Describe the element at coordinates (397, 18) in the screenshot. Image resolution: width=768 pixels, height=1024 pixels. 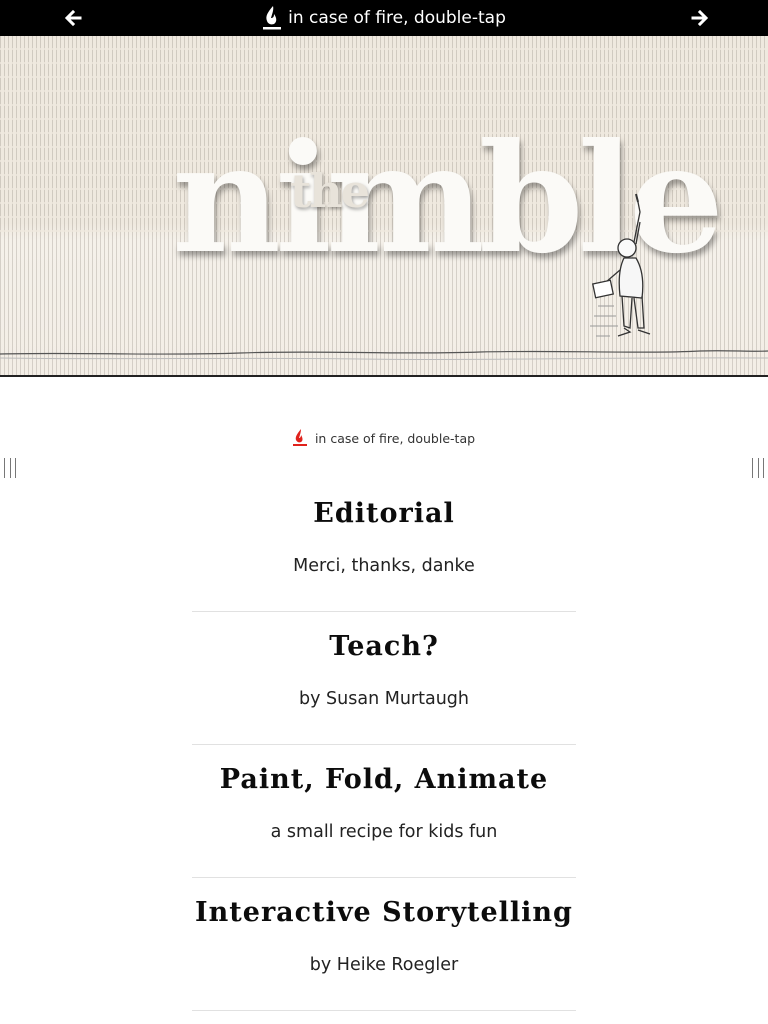
I see `toolbar-title-text: in case of fire, double-tap` at that location.